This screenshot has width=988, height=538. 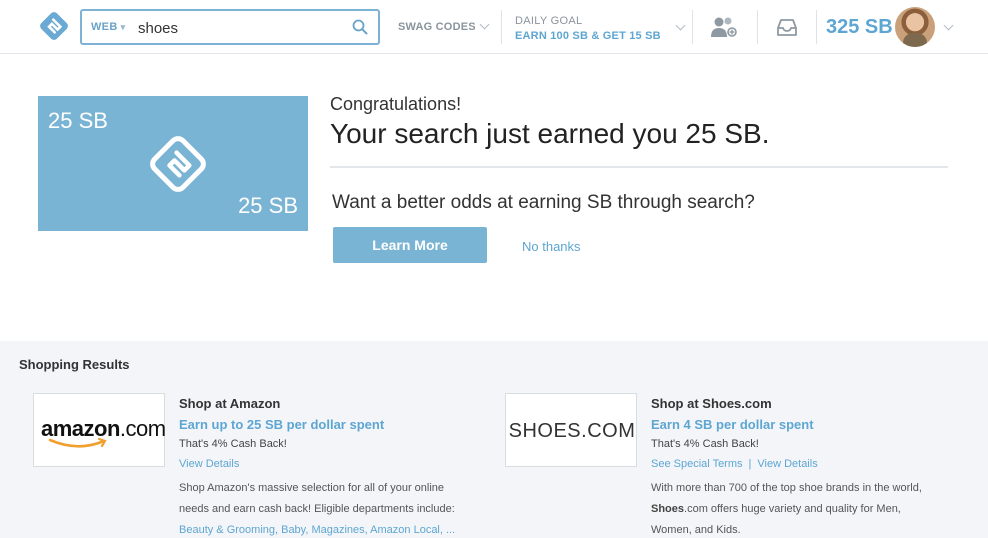 What do you see at coordinates (99, 430) in the screenshot?
I see `amazon-logo: amazon.com` at bounding box center [99, 430].